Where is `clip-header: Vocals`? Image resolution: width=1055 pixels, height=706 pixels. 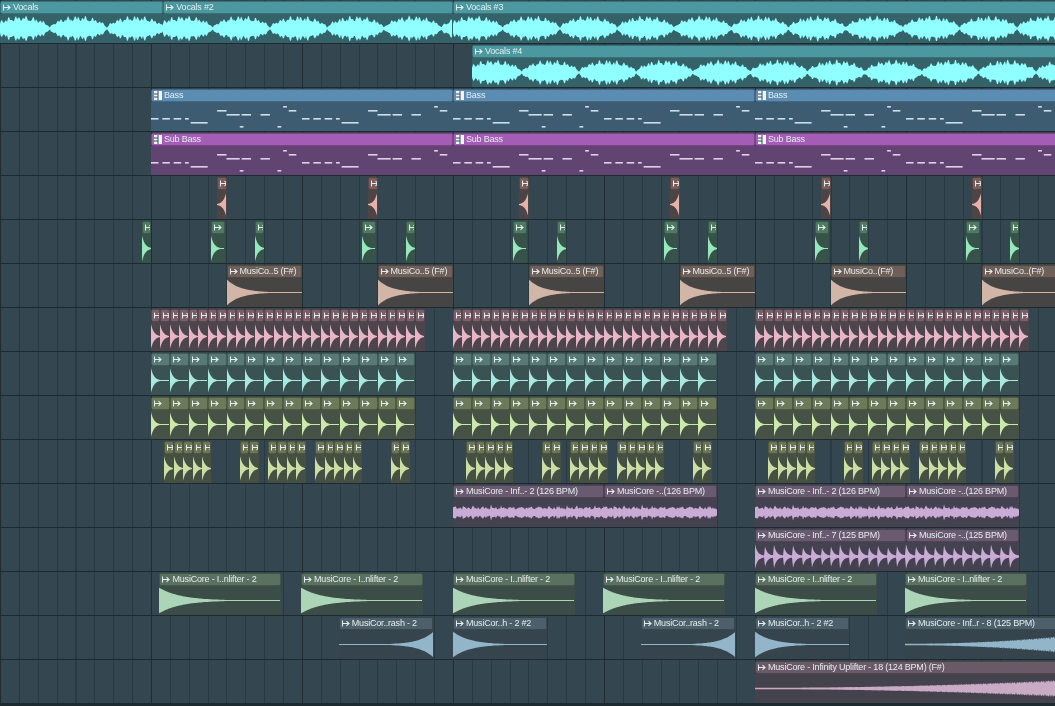 clip-header: Vocals is located at coordinates (82, 7).